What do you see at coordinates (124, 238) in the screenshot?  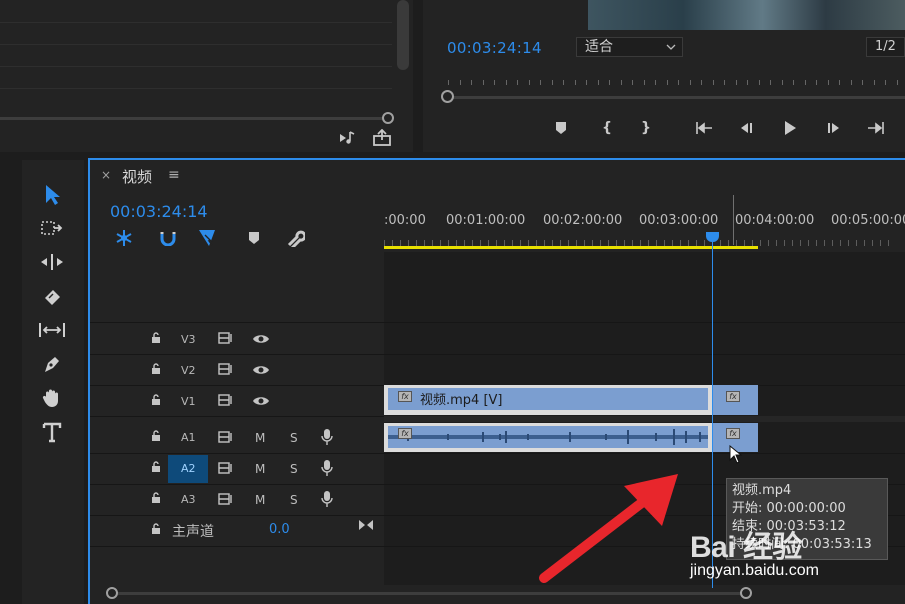 I see `nest-sequence-icon` at bounding box center [124, 238].